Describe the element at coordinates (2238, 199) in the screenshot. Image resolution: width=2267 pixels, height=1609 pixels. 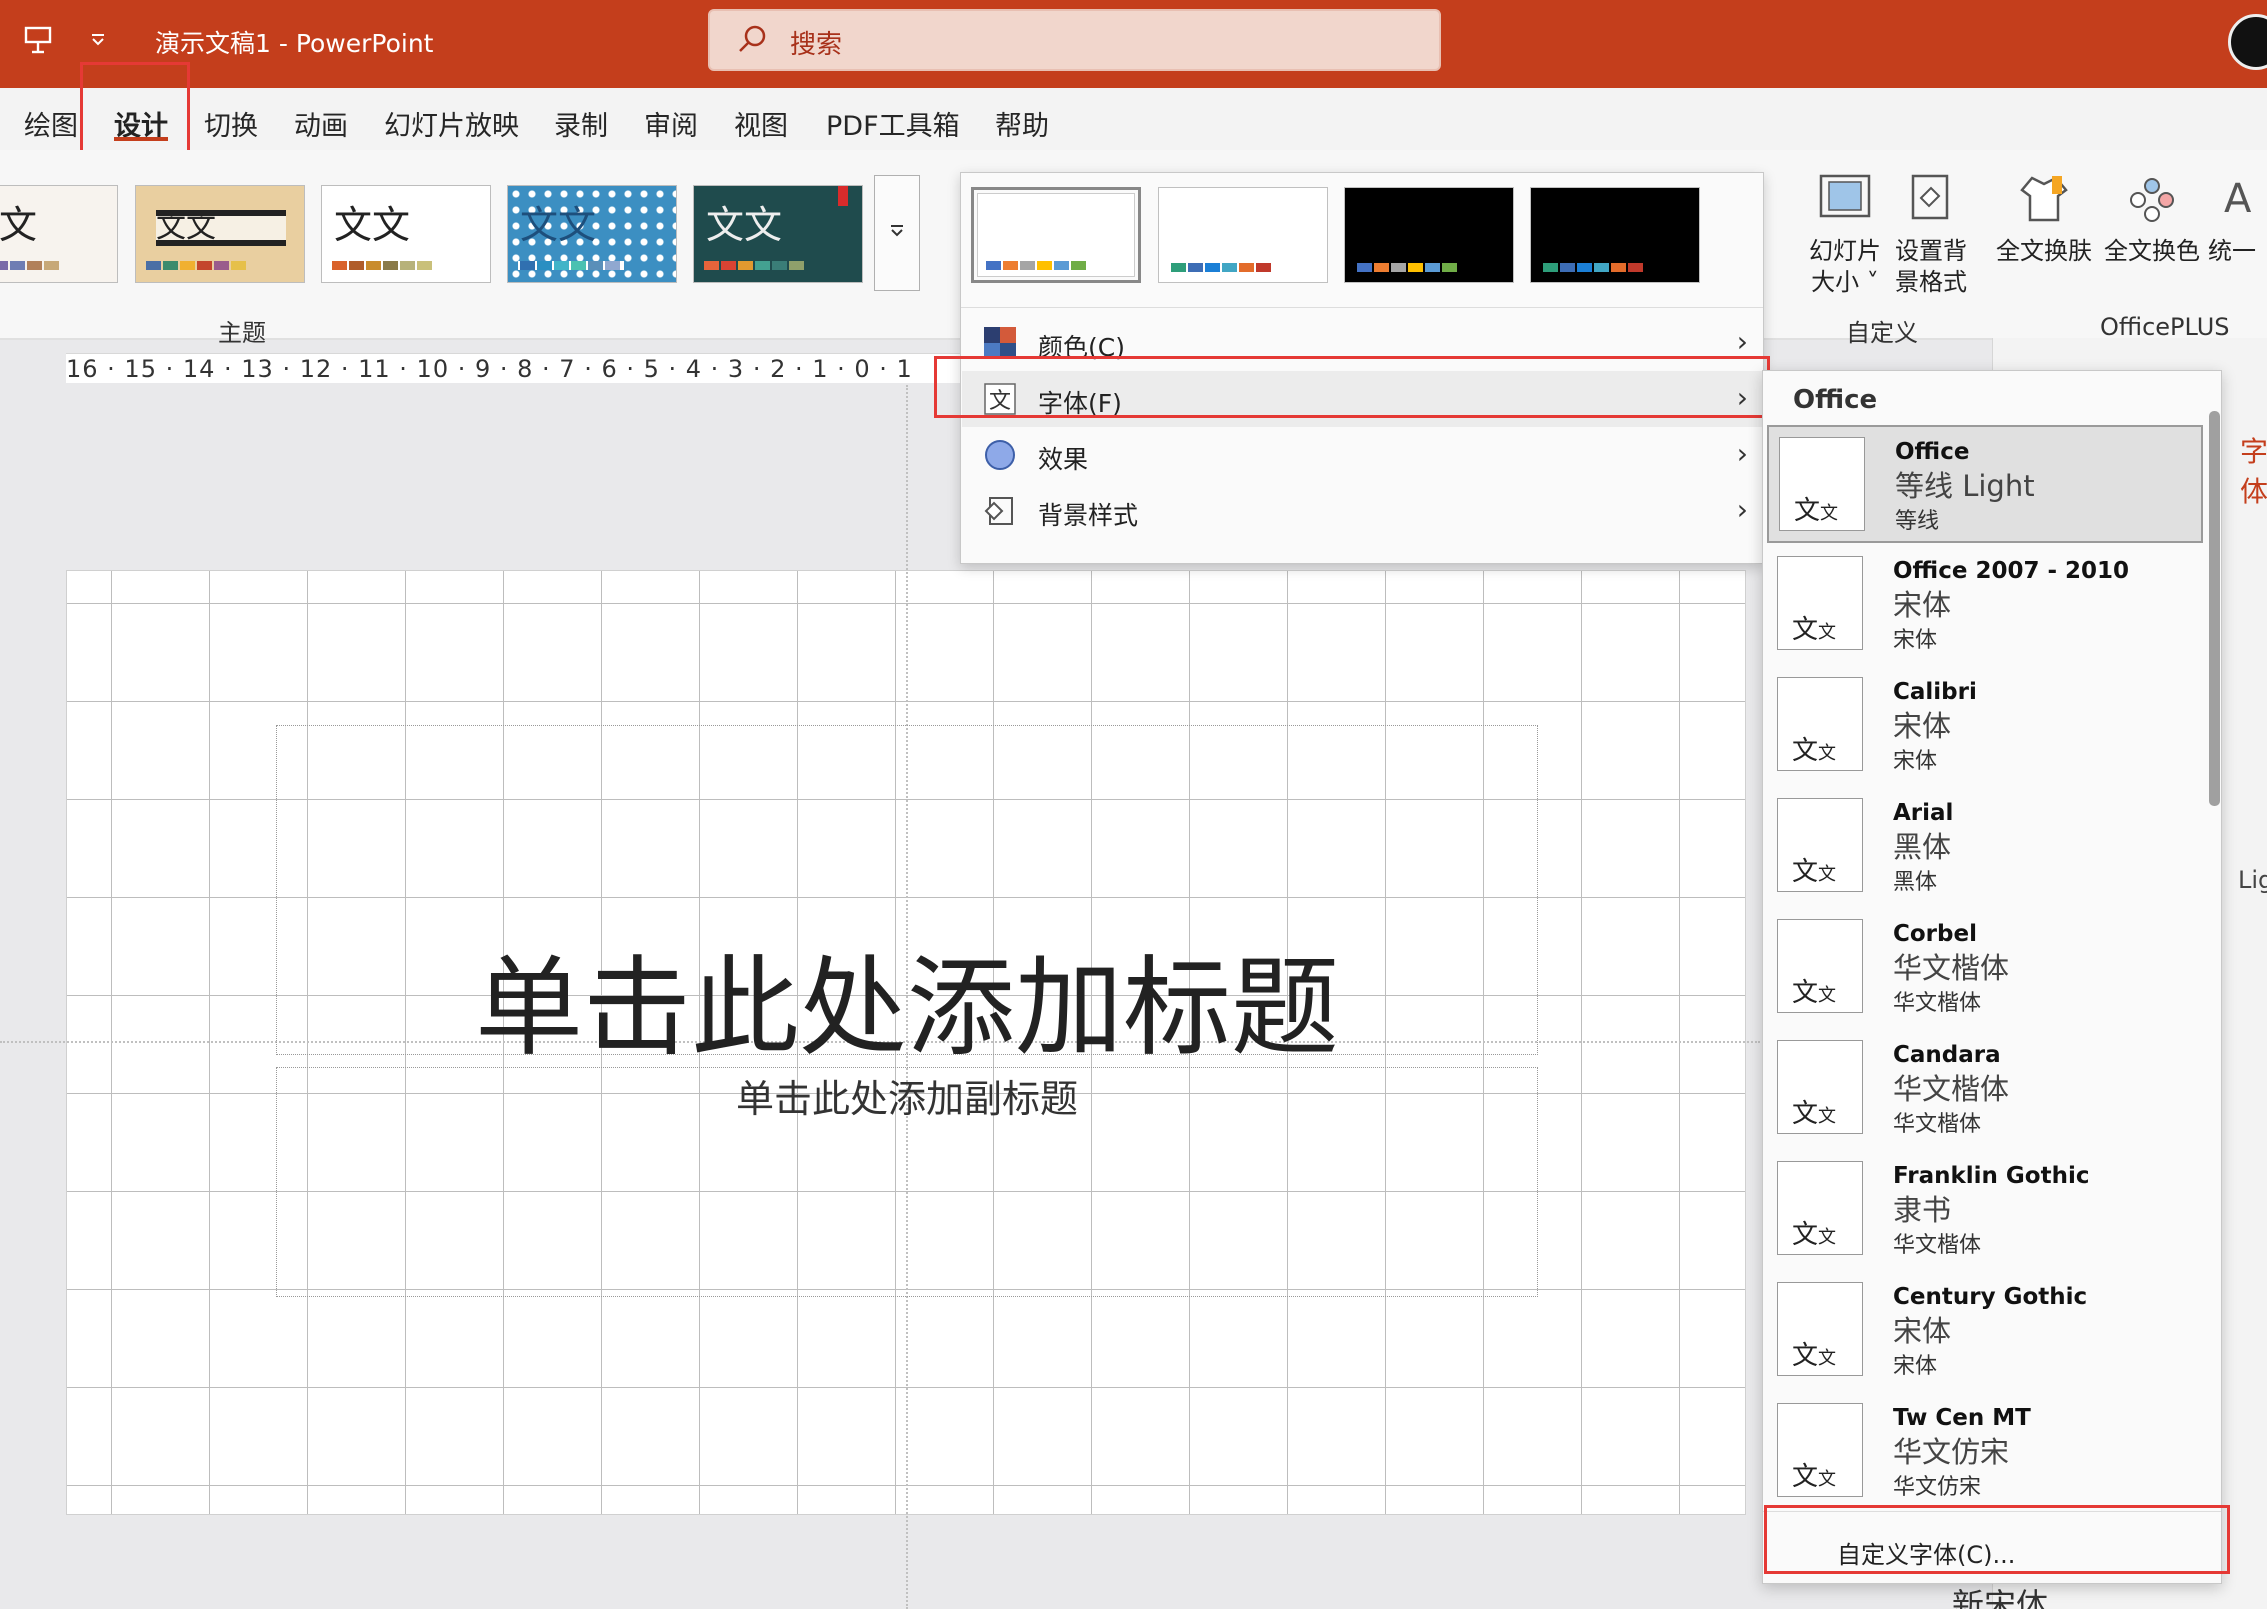
I see `unify-font-icon: A` at that location.